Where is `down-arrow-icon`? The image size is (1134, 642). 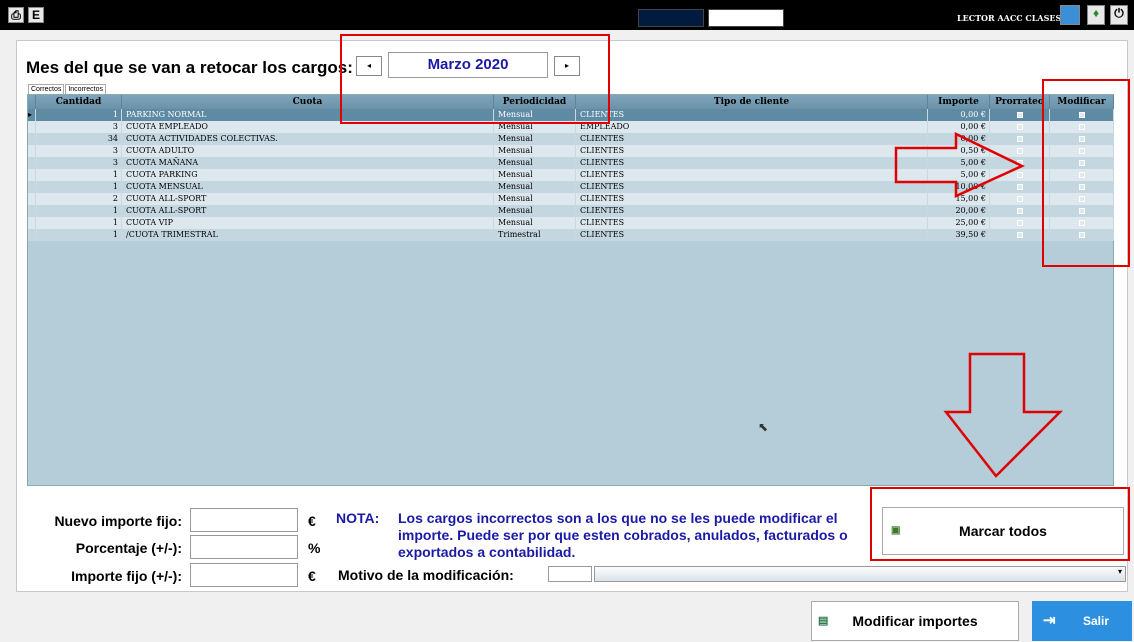
down-arrow-icon is located at coordinates (1003, 415).